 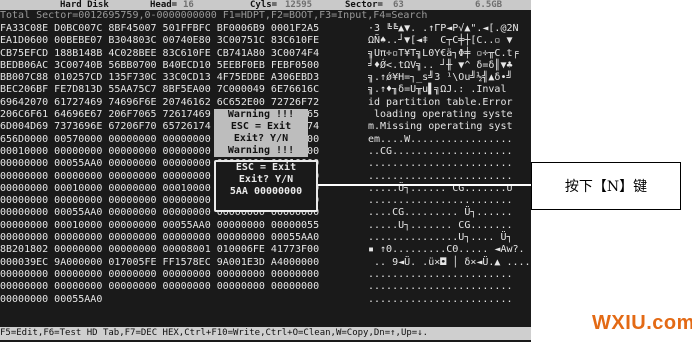 What do you see at coordinates (261, 114) in the screenshot?
I see `warning-title: Warning !!!` at bounding box center [261, 114].